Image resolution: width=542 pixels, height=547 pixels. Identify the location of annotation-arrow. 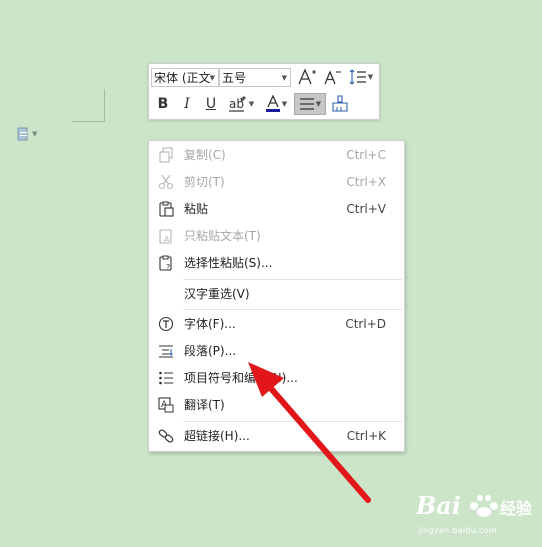
(309, 432).